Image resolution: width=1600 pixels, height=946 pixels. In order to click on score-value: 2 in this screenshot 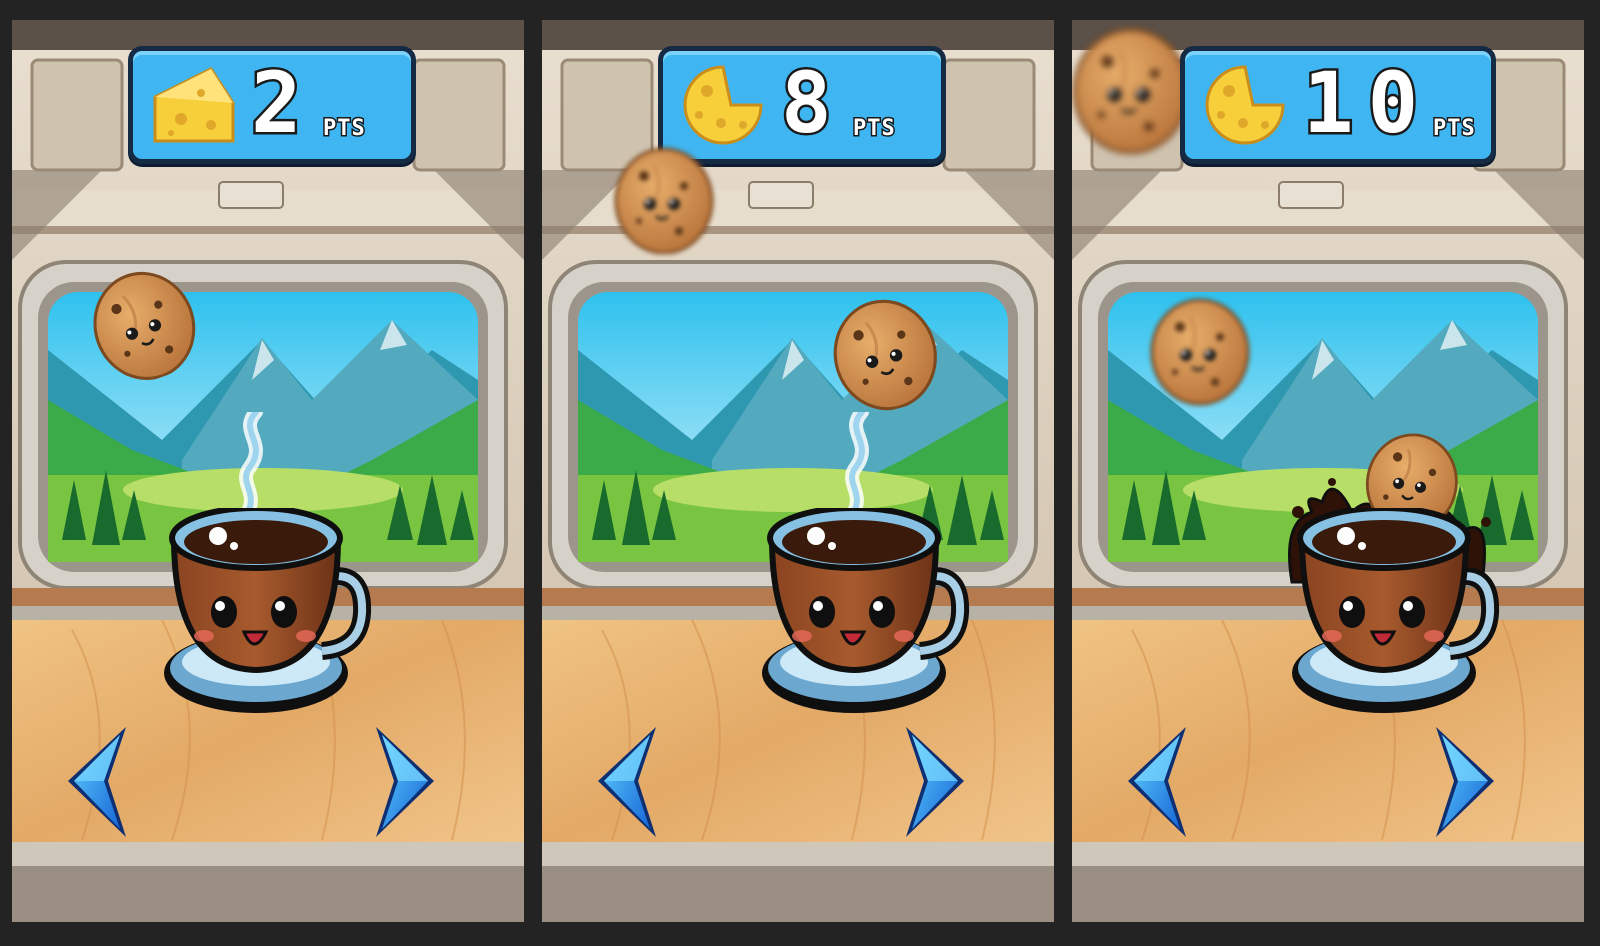, I will do `click(282, 103)`.